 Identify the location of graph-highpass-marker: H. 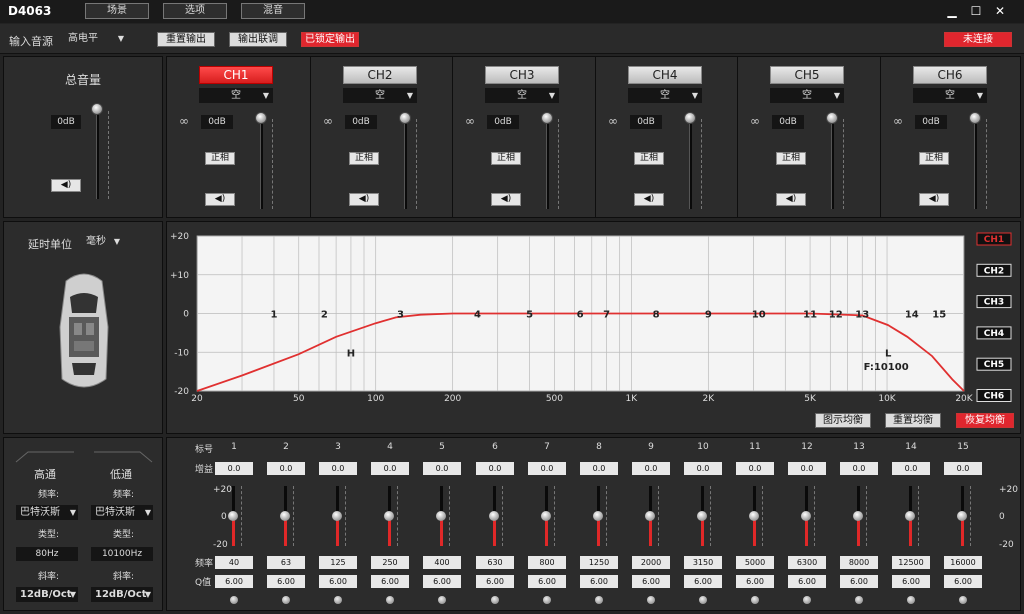
(351, 353).